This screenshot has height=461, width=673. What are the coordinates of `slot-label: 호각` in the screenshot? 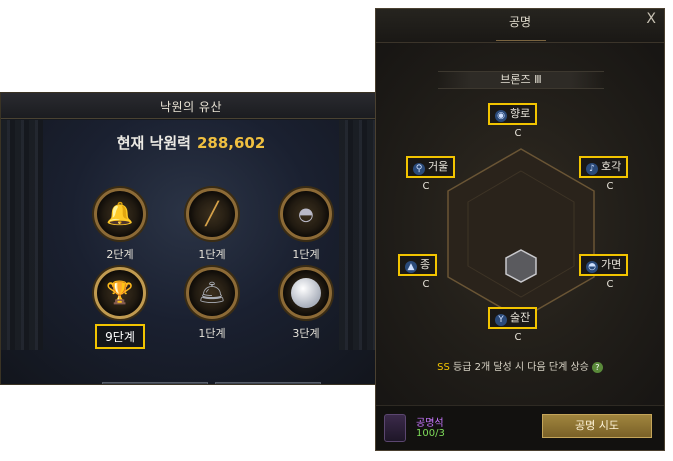 It's located at (611, 166).